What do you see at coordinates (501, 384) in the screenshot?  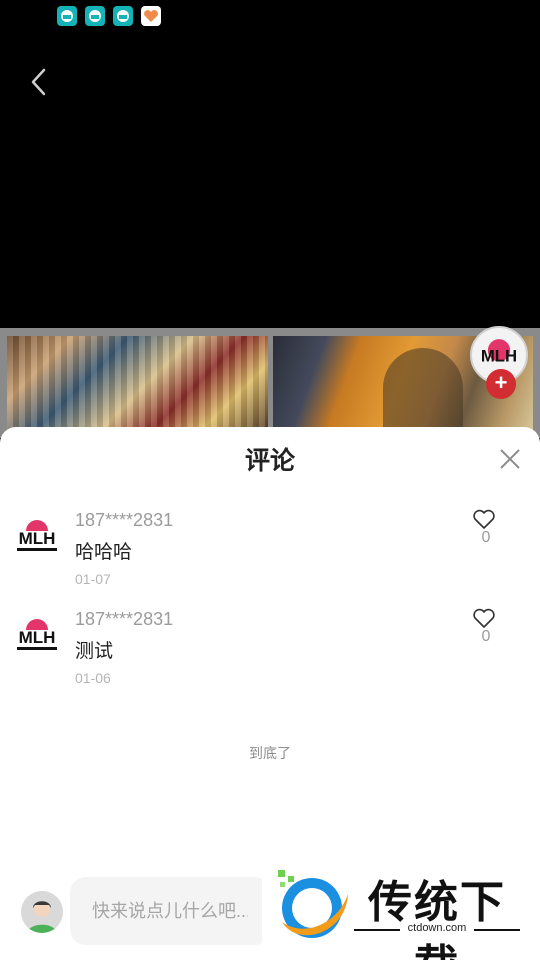 I see `follow-button: +` at bounding box center [501, 384].